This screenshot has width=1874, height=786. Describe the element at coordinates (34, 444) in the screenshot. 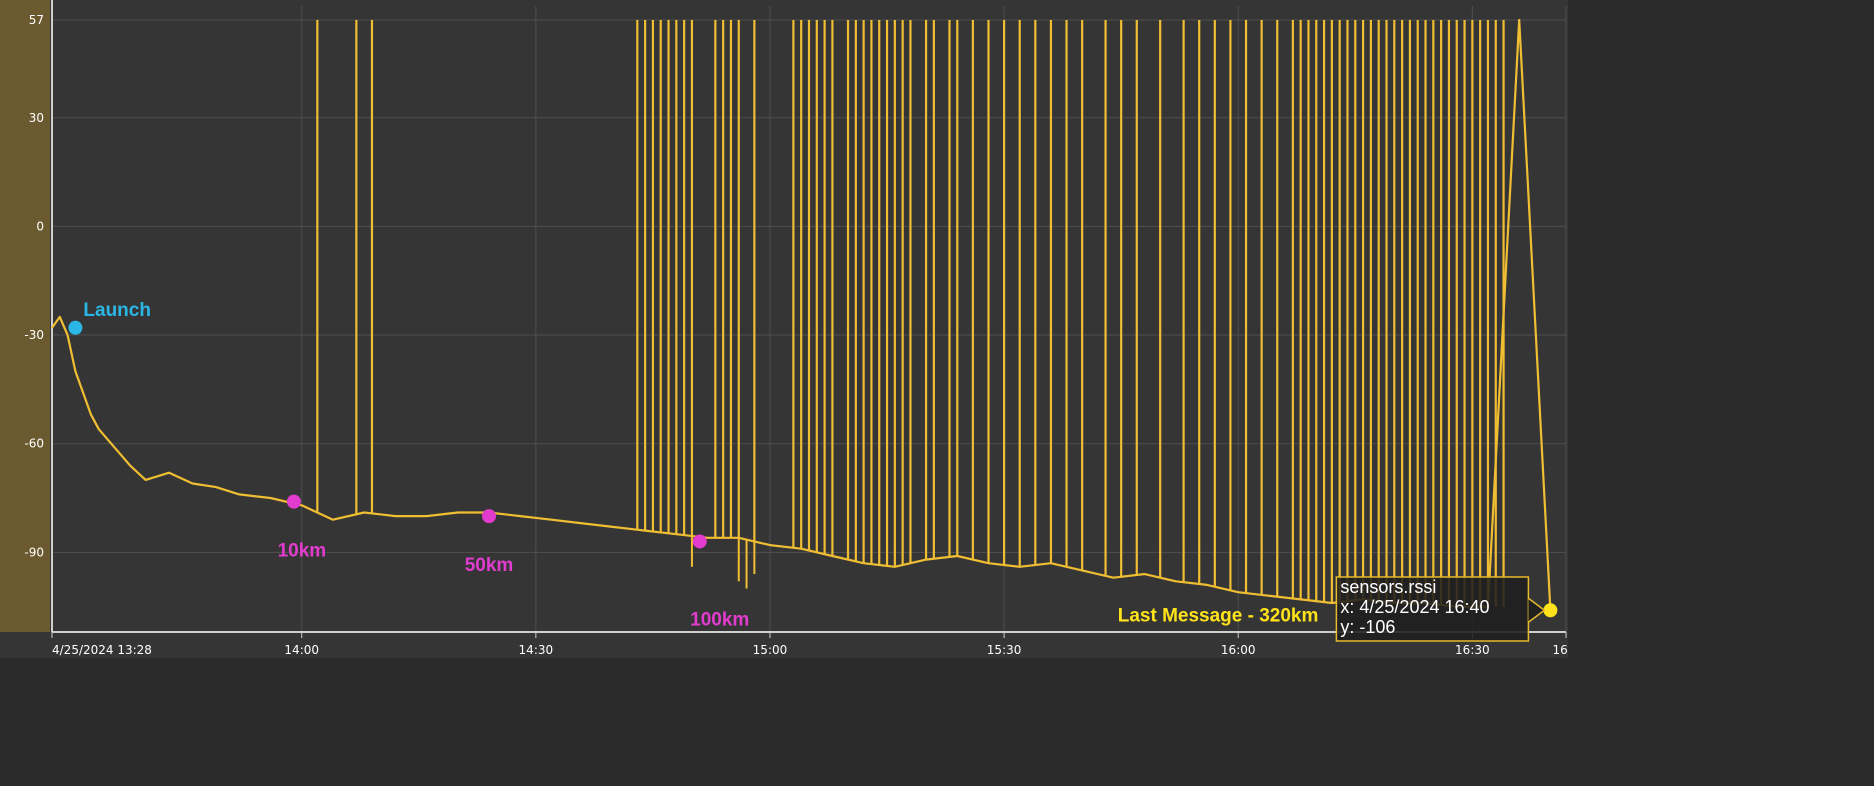

I see `y-tick-label: -60` at that location.